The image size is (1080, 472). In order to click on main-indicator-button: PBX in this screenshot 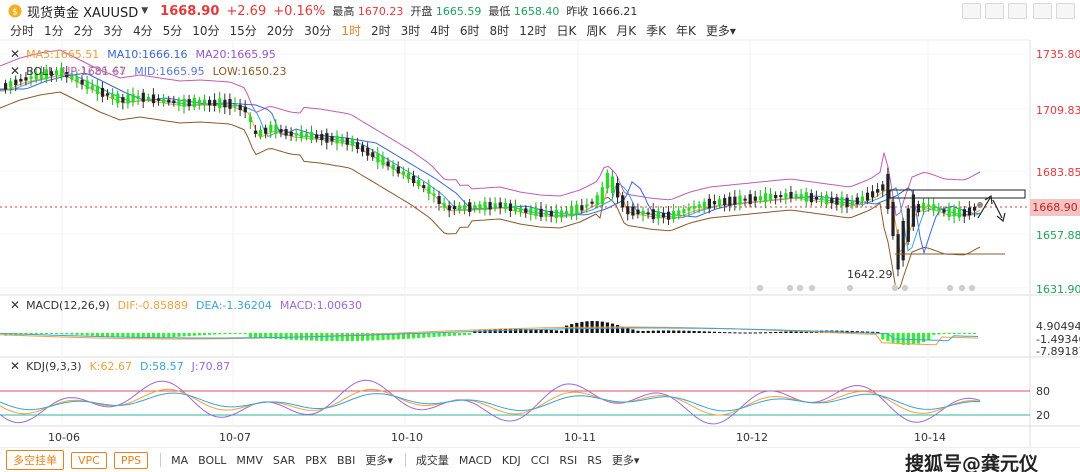, I will do `click(316, 460)`.